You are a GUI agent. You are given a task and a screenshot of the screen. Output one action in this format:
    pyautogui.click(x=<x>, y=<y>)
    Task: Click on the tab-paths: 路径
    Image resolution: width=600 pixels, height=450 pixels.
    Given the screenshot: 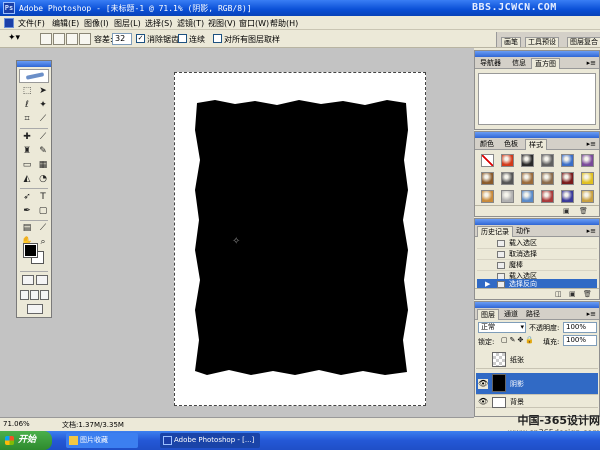 What is the action you would take?
    pyautogui.click(x=533, y=314)
    